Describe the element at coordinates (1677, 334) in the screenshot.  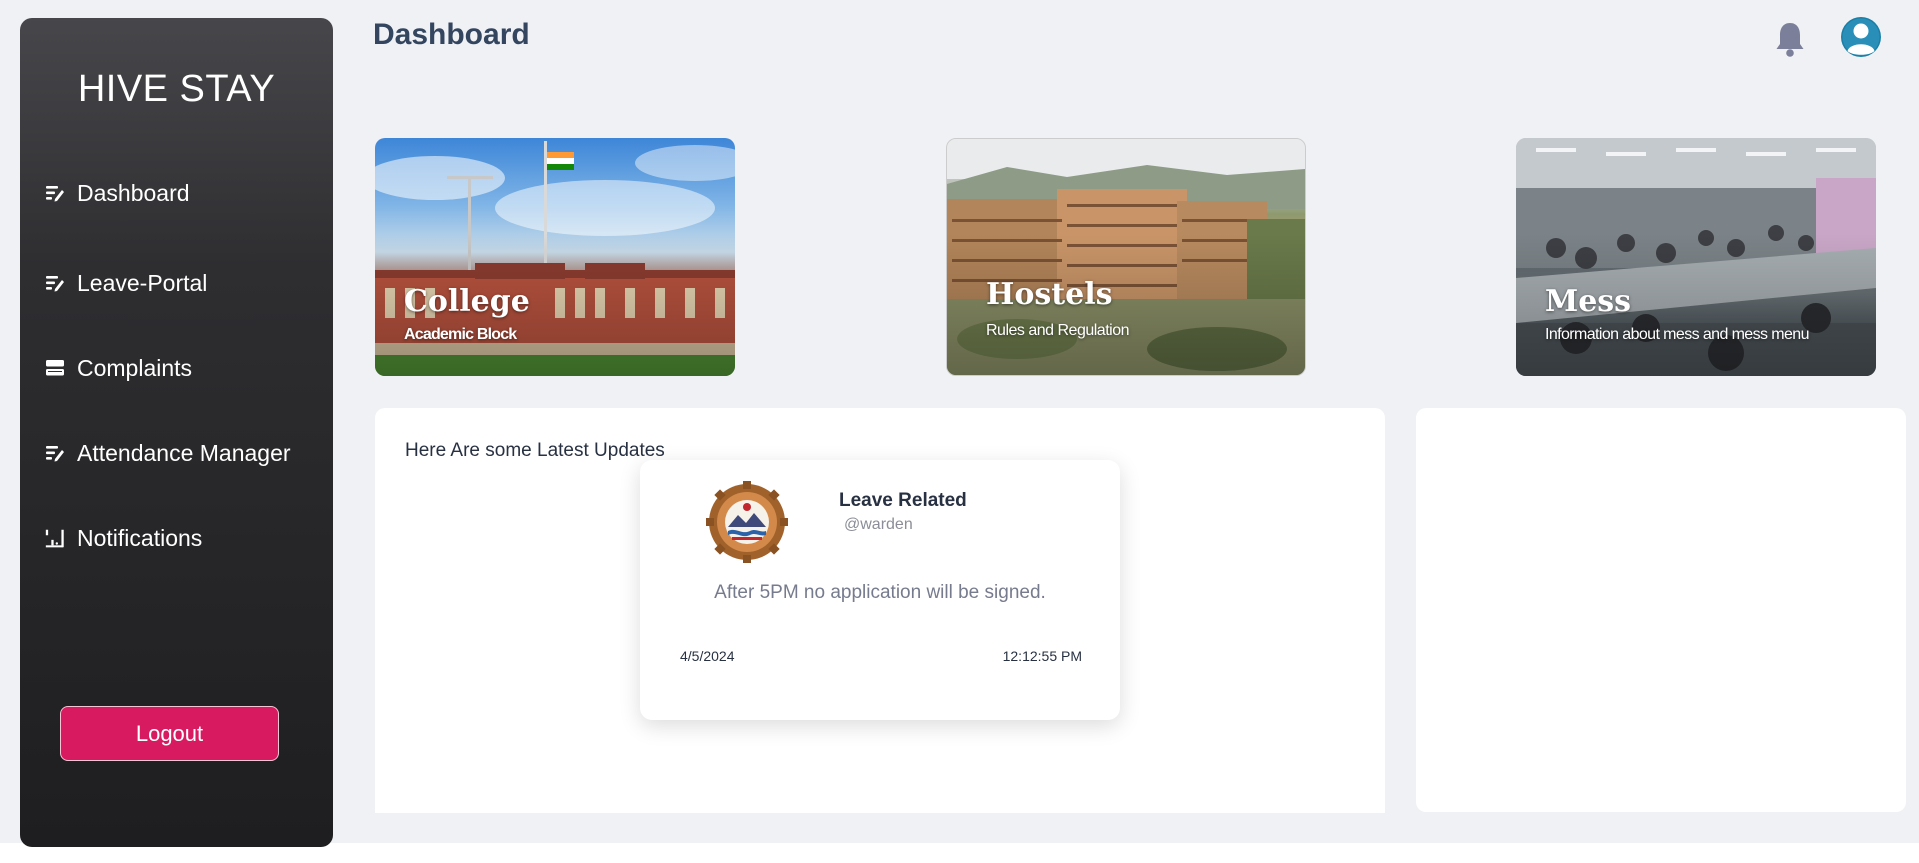
I see `mess-card-subtitle: Information about mess and mess menu` at that location.